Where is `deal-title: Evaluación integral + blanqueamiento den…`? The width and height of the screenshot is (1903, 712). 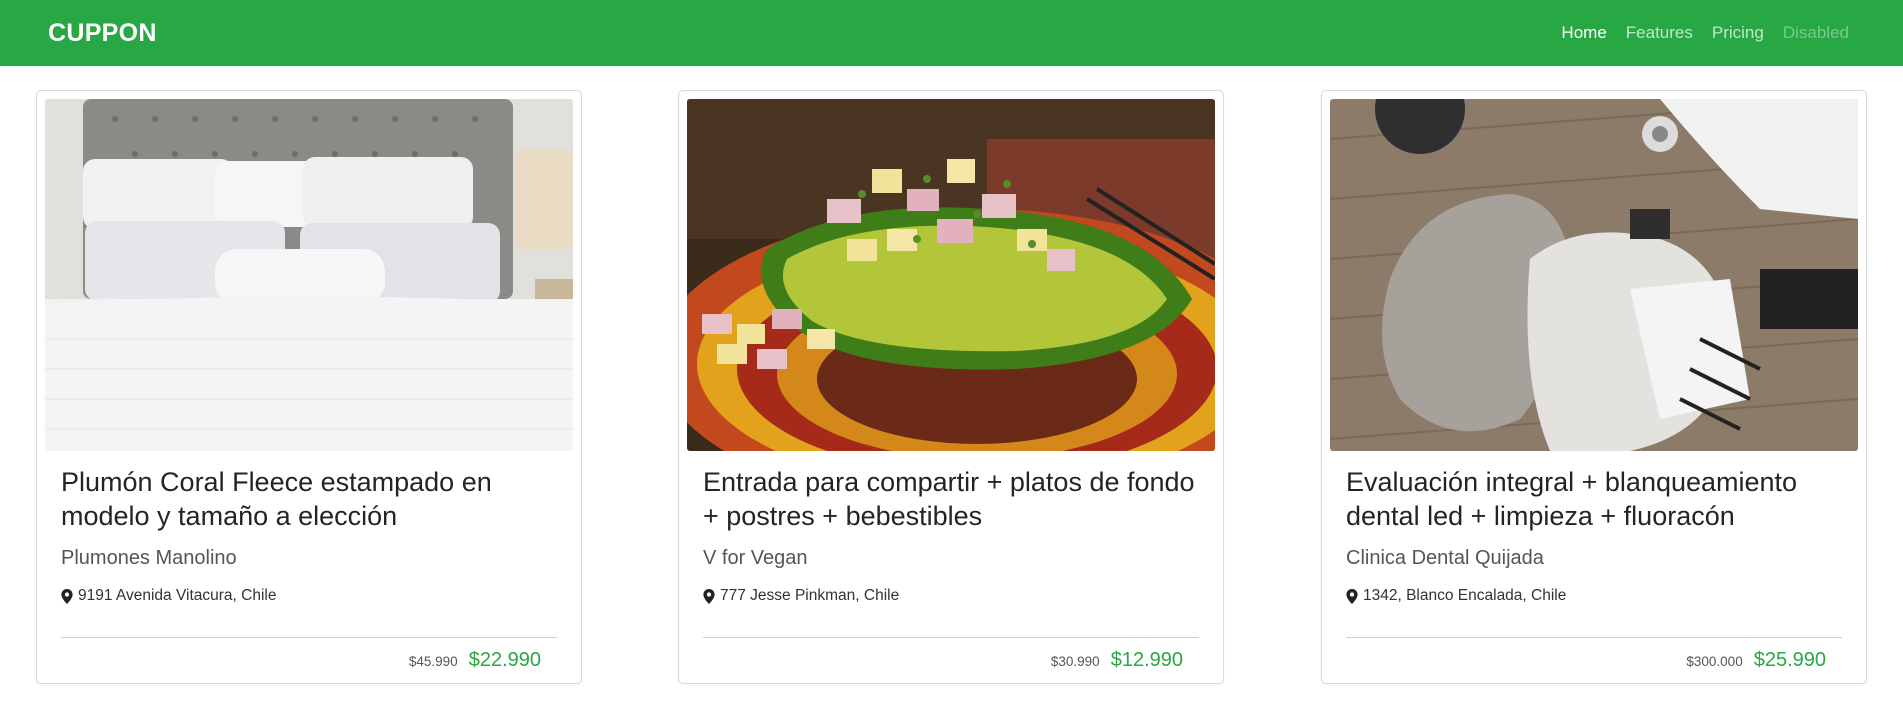
deal-title: Evaluación integral + blanqueamiento den… is located at coordinates (1596, 499).